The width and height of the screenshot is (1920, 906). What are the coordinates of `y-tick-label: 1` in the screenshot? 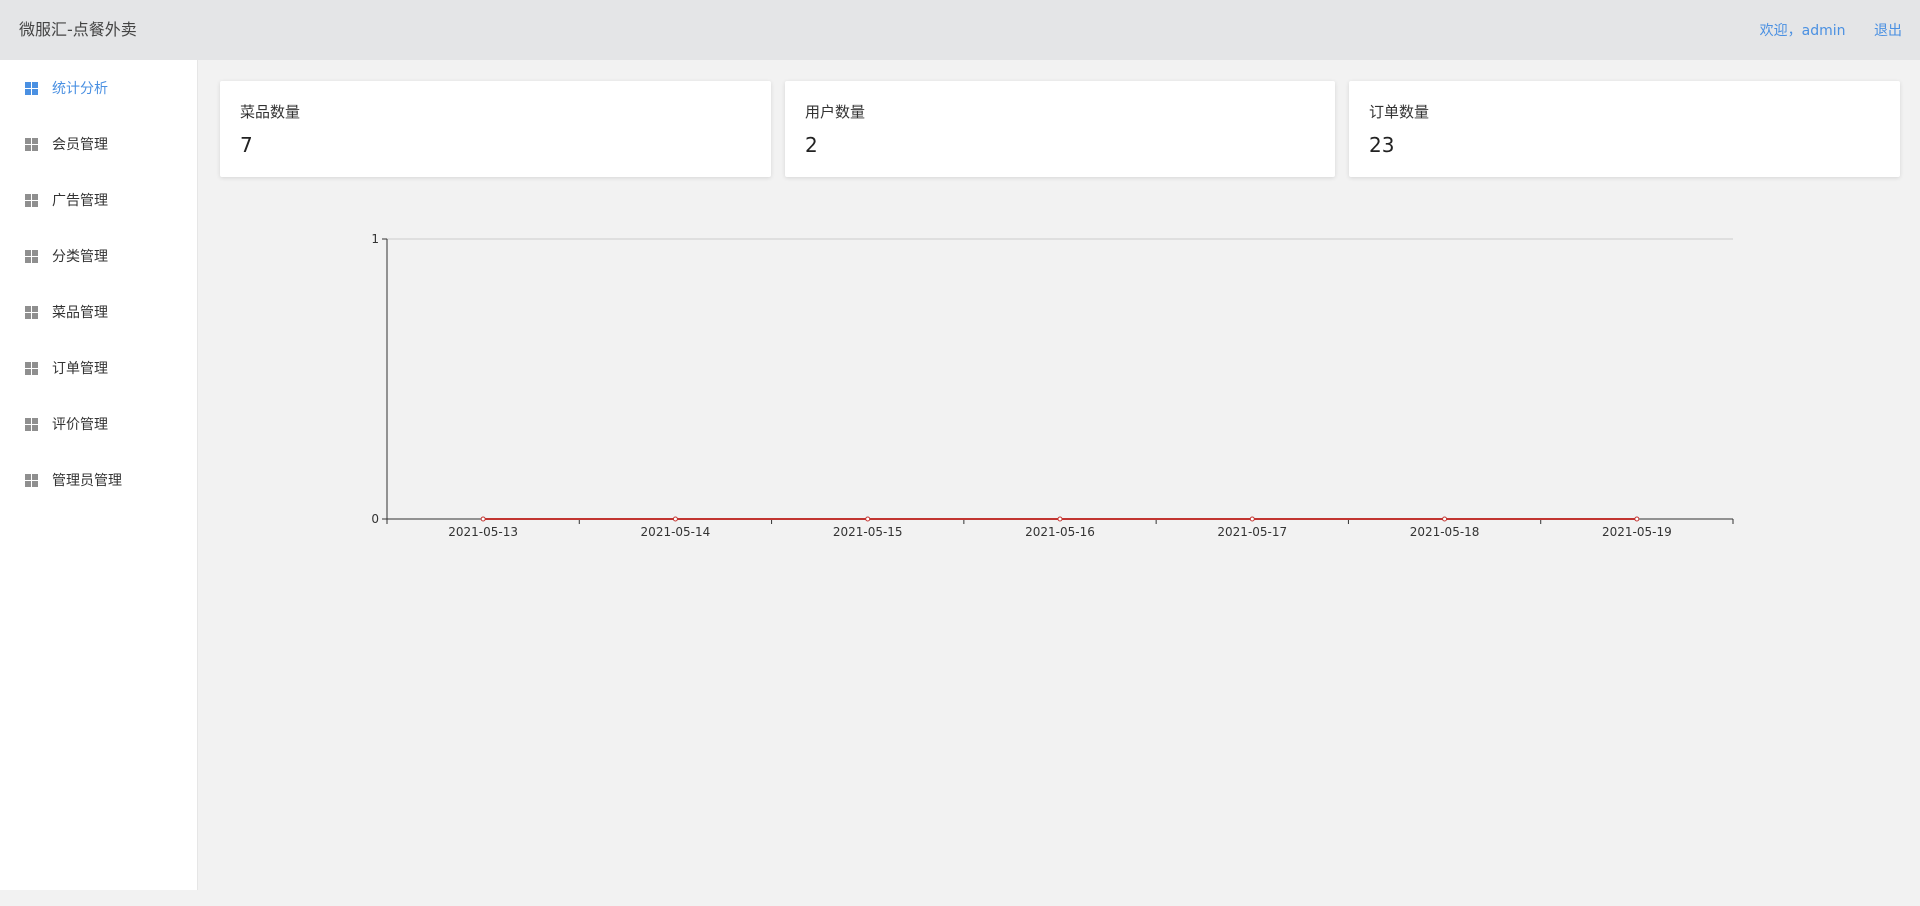 It's located at (375, 239).